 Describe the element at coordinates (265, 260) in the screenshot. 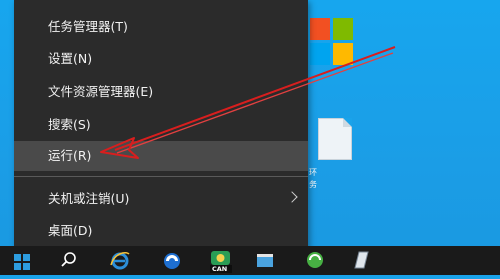

I see `app-window-icon` at that location.